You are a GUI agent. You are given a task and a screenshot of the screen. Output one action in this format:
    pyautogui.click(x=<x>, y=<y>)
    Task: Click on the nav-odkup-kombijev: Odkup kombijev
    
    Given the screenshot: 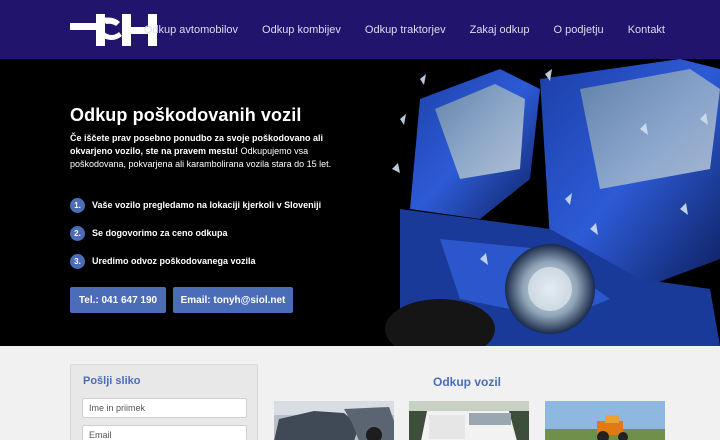 What is the action you would take?
    pyautogui.click(x=301, y=30)
    